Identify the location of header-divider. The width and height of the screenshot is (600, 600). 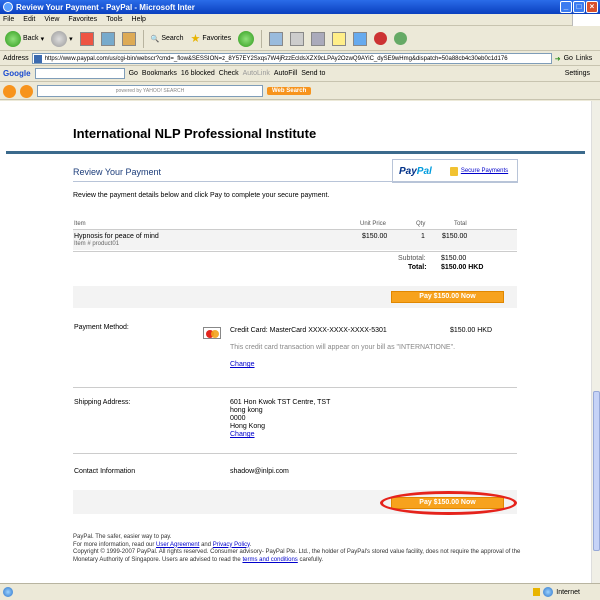
(295, 181).